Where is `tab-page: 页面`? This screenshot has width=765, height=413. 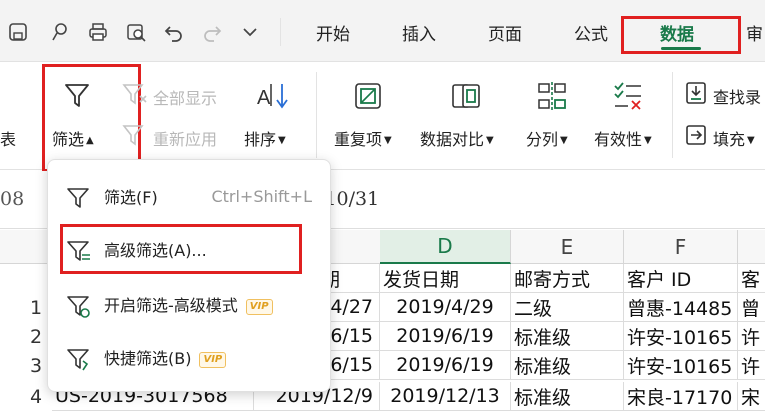 tab-page: 页面 is located at coordinates (505, 32).